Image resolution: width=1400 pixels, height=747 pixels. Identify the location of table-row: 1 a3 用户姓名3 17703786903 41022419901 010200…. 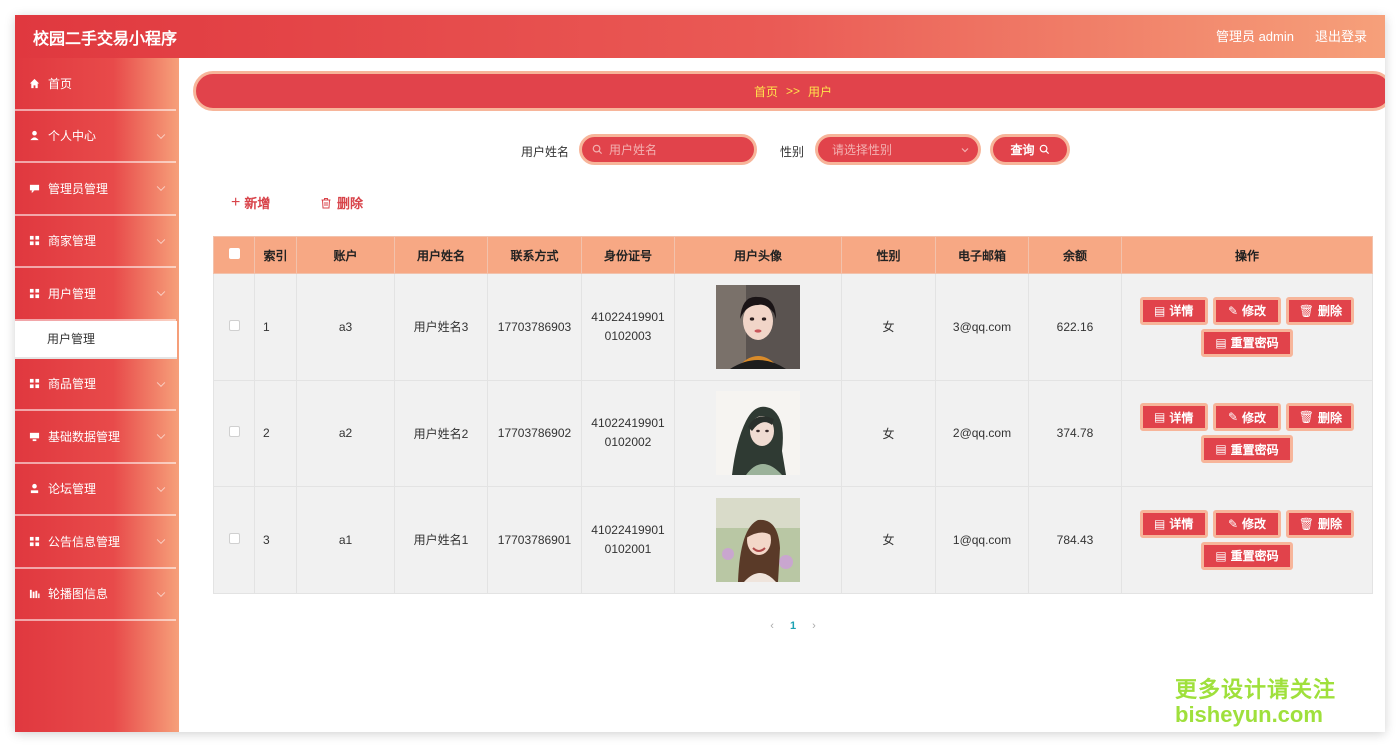
(793, 327).